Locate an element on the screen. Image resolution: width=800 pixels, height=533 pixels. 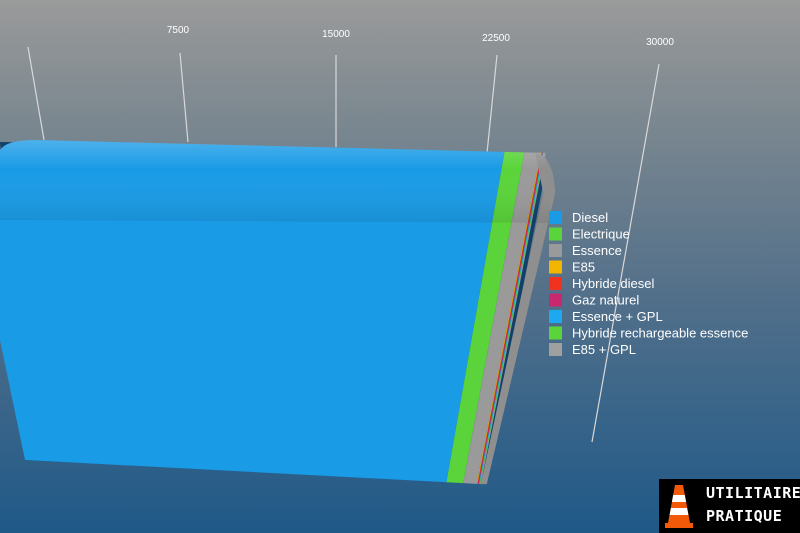
logo-line-1: UTILITAIRE is located at coordinates (753, 493).